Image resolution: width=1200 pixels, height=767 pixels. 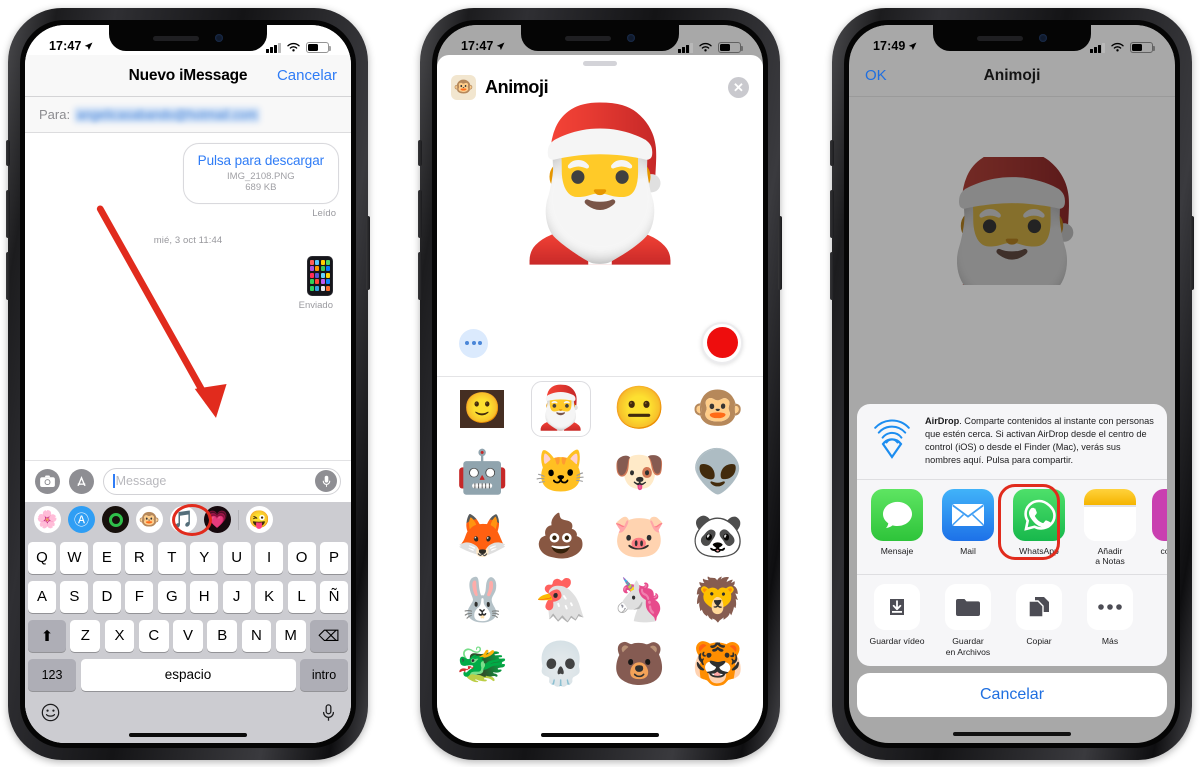 I want to click on key-q: Q, so click(x=41, y=557).